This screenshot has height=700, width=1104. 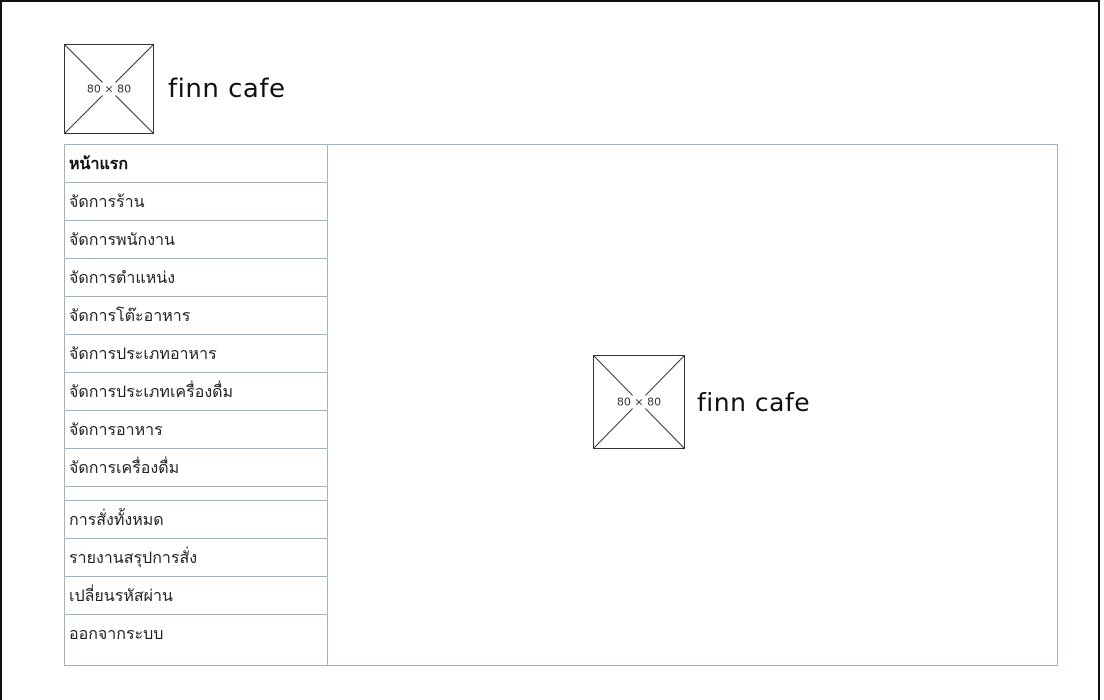 I want to click on content-image-placeholder: 80 × 80, so click(x=639, y=402).